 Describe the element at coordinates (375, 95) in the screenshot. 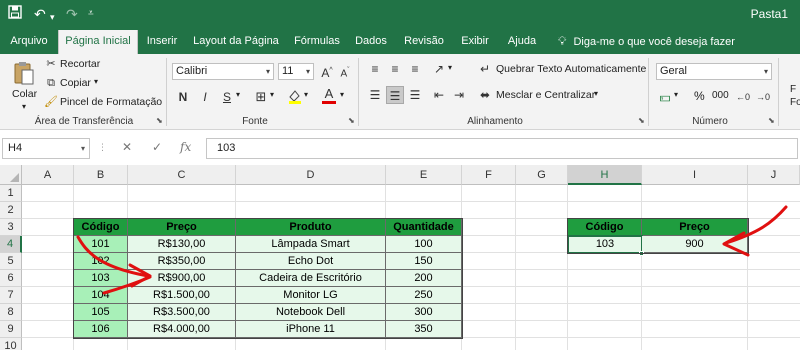

I see `align-left-icon: ☰` at that location.